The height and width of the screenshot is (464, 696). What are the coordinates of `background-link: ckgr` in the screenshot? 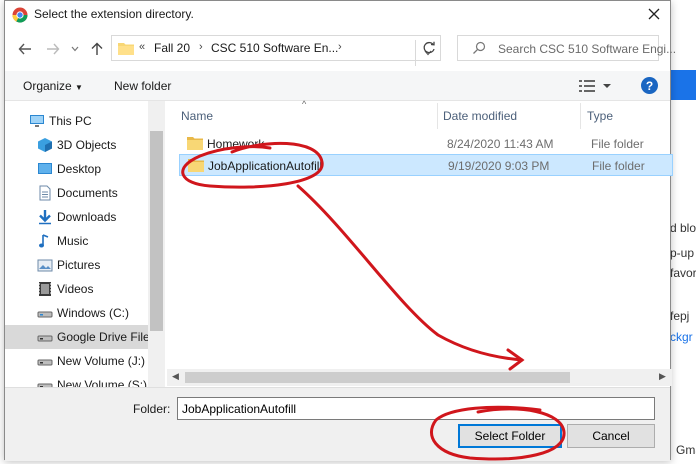 It's located at (681, 337).